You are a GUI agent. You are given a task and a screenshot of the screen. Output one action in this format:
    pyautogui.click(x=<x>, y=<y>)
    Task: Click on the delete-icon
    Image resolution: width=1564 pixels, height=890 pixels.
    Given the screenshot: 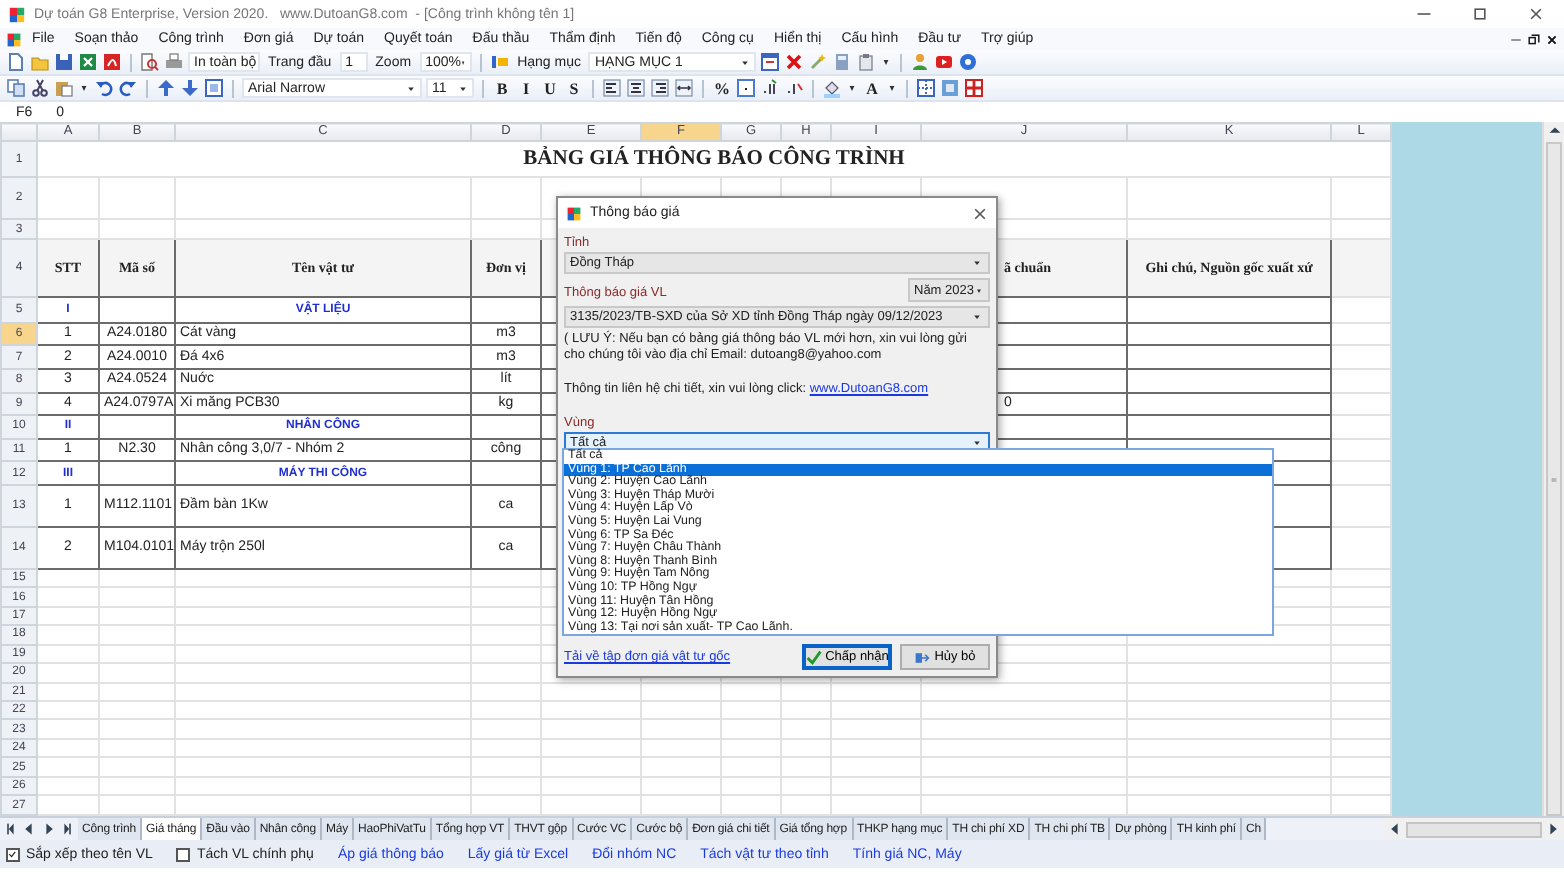 What is the action you would take?
    pyautogui.click(x=794, y=62)
    